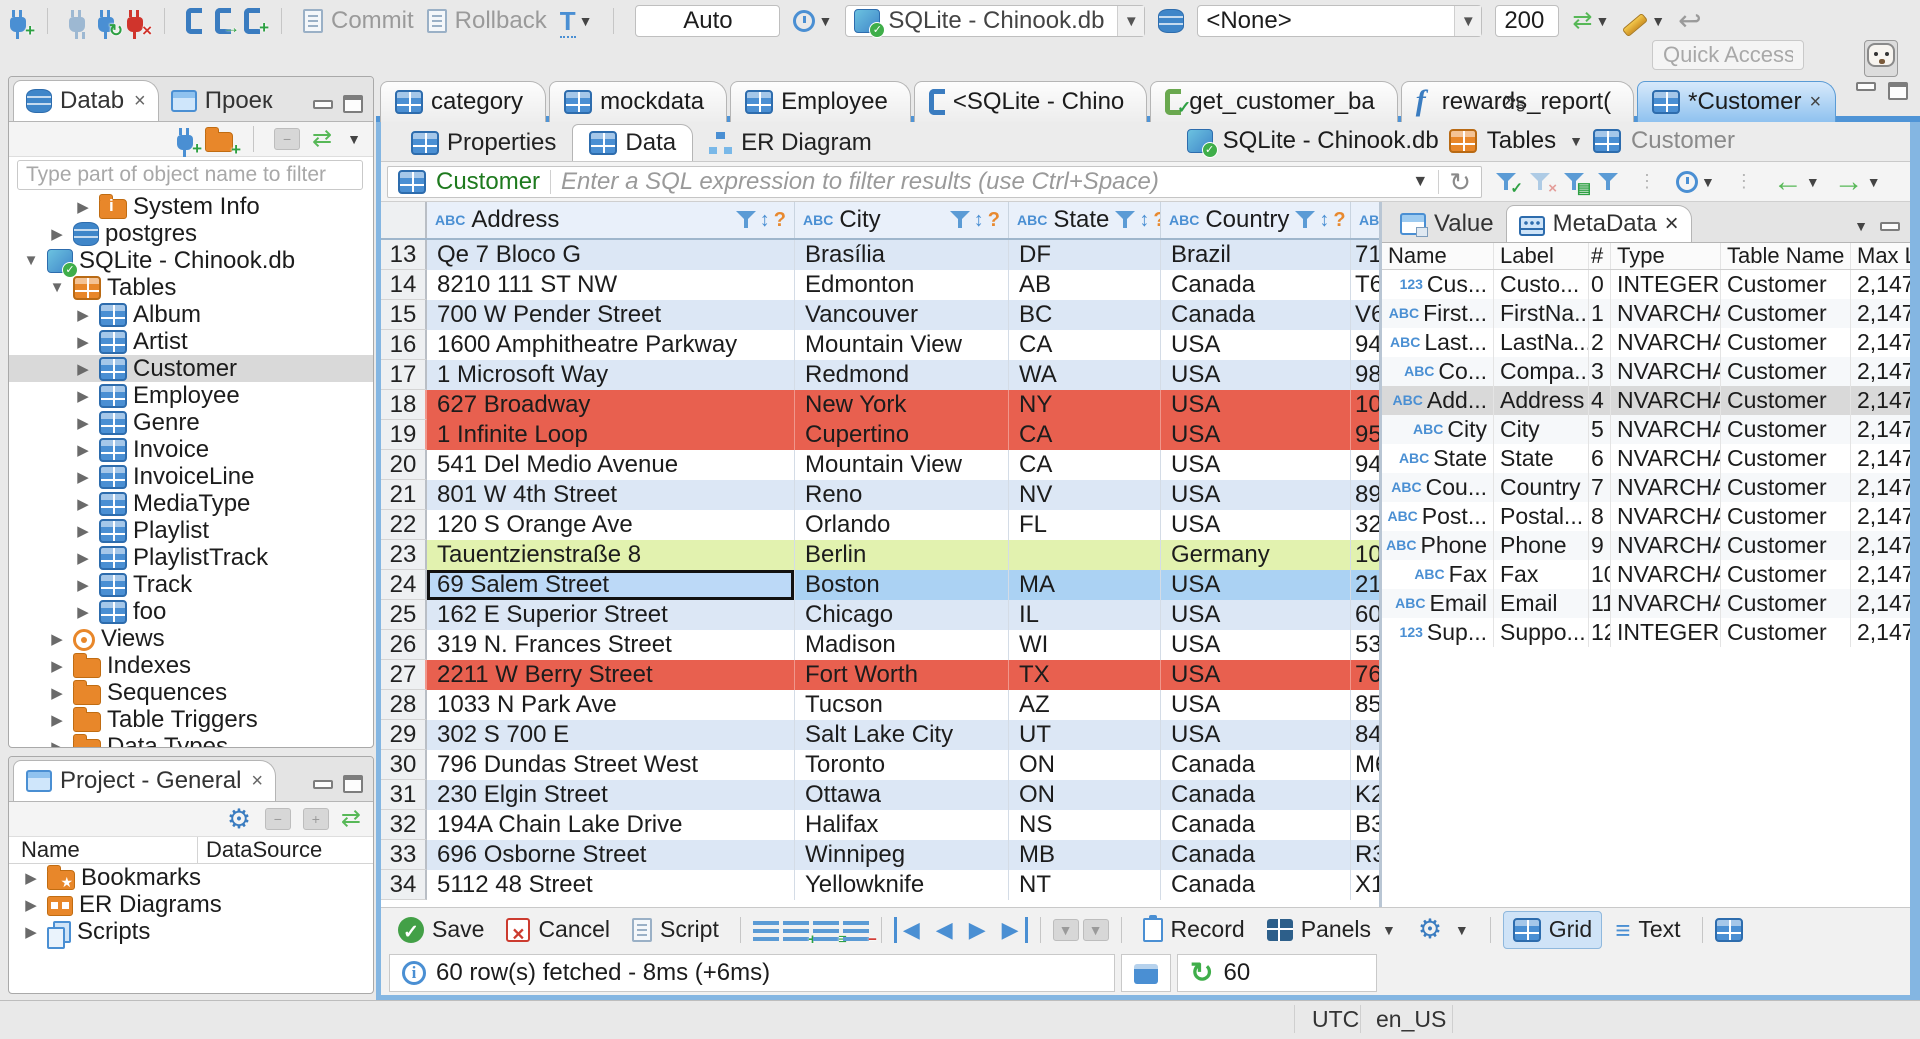  What do you see at coordinates (223, 142) in the screenshot?
I see `new-folder-icon: +` at bounding box center [223, 142].